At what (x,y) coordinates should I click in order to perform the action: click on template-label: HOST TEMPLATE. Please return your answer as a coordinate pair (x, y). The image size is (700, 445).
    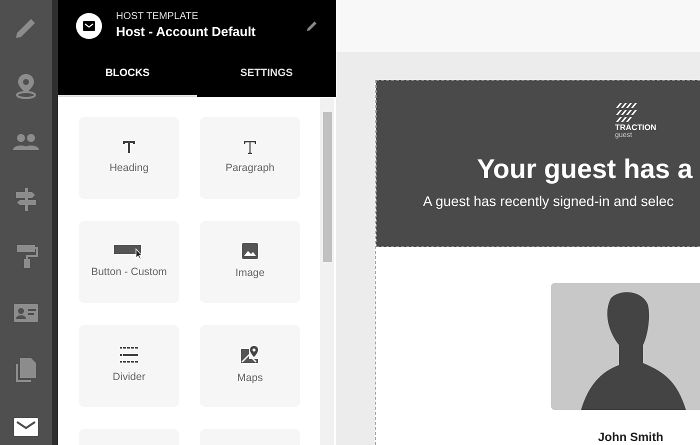
    Looking at the image, I should click on (158, 17).